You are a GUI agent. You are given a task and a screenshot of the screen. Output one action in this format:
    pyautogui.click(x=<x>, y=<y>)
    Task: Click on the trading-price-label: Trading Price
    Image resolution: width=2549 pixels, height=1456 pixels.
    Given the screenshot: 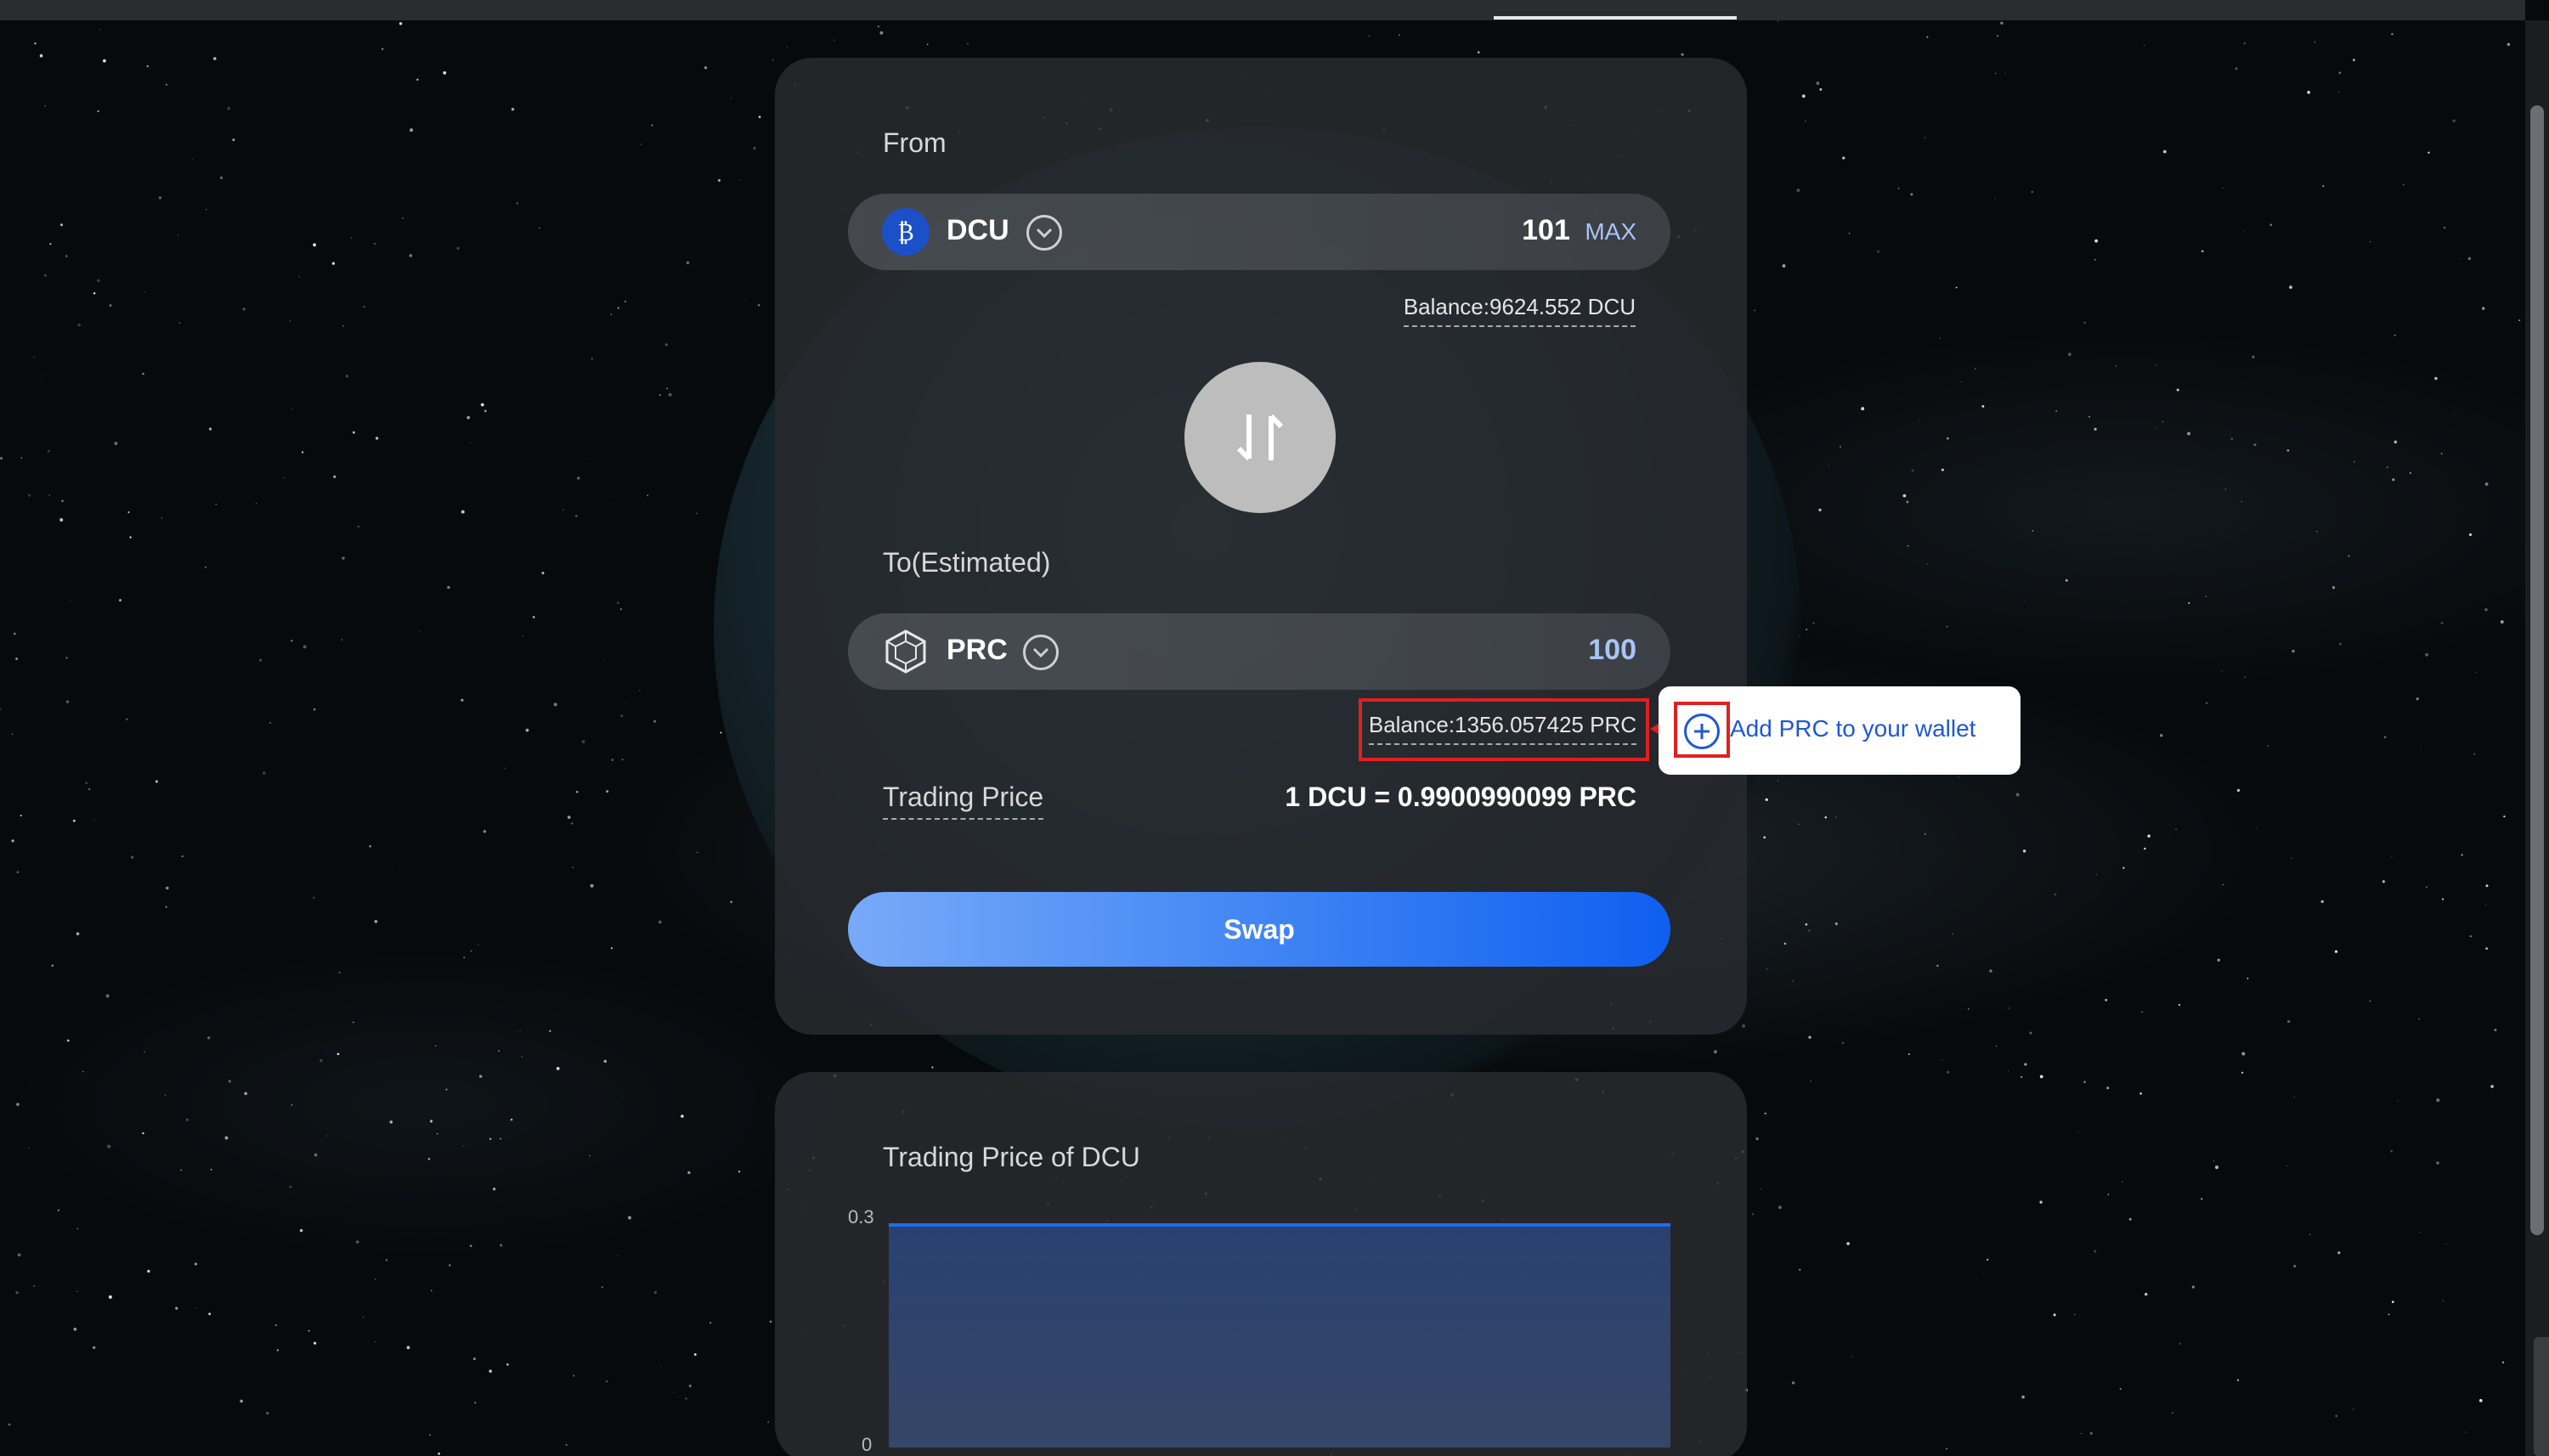 What is the action you would take?
    pyautogui.click(x=964, y=801)
    